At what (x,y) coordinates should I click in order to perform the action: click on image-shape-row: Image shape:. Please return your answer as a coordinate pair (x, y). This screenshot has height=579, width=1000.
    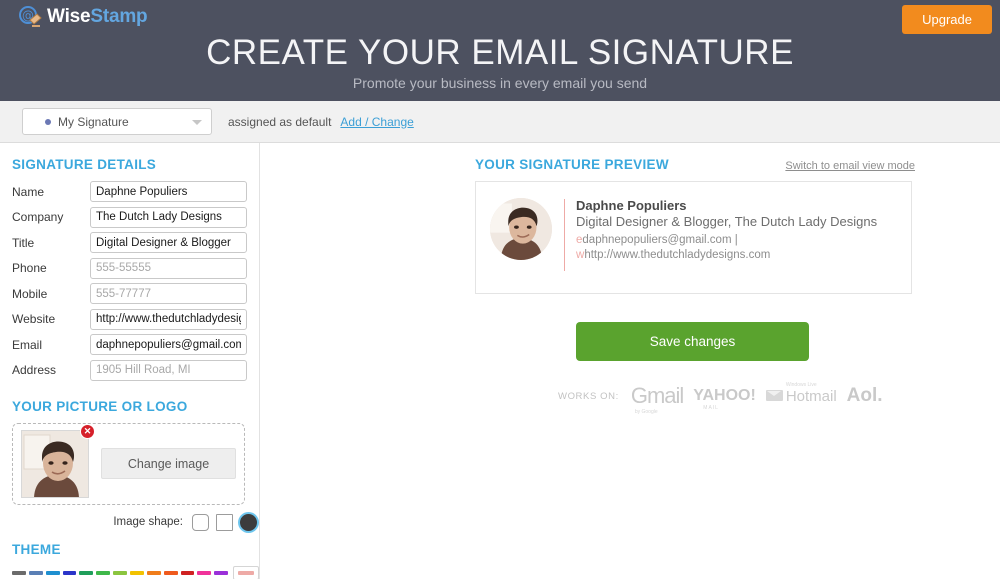
    Looking at the image, I should click on (134, 522).